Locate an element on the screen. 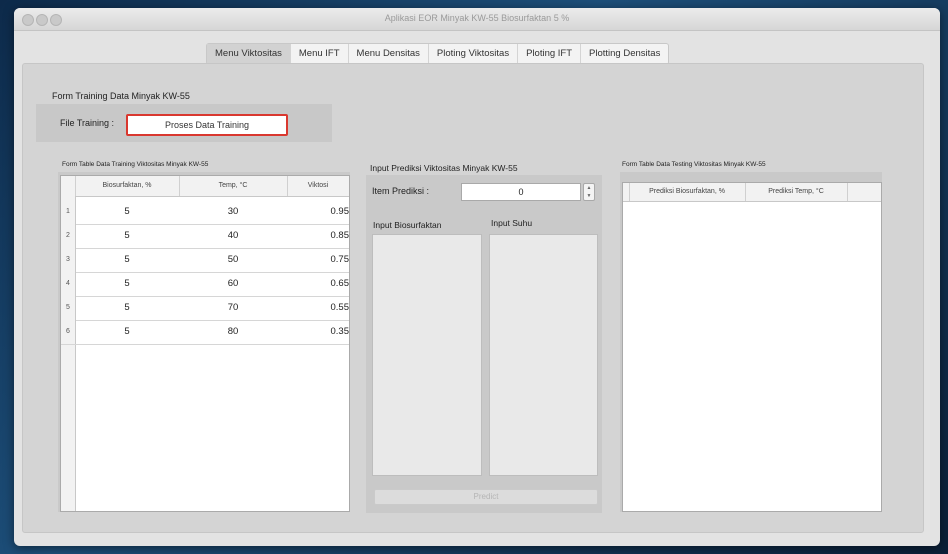 Image resolution: width=948 pixels, height=554 pixels. training-table-header: Biosurfaktan, % Temp, °C Viktosi is located at coordinates (205, 186).